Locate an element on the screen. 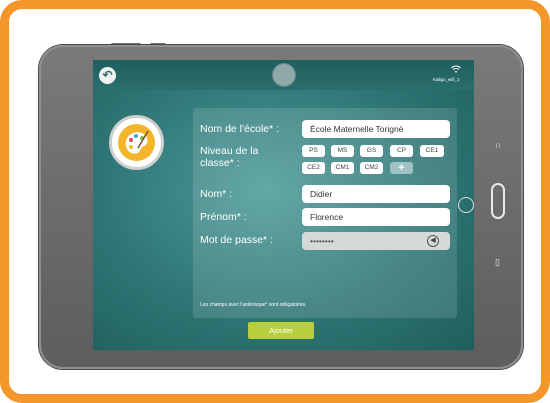 The width and height of the screenshot is (550, 403). submit-button: Ajouter is located at coordinates (281, 330).